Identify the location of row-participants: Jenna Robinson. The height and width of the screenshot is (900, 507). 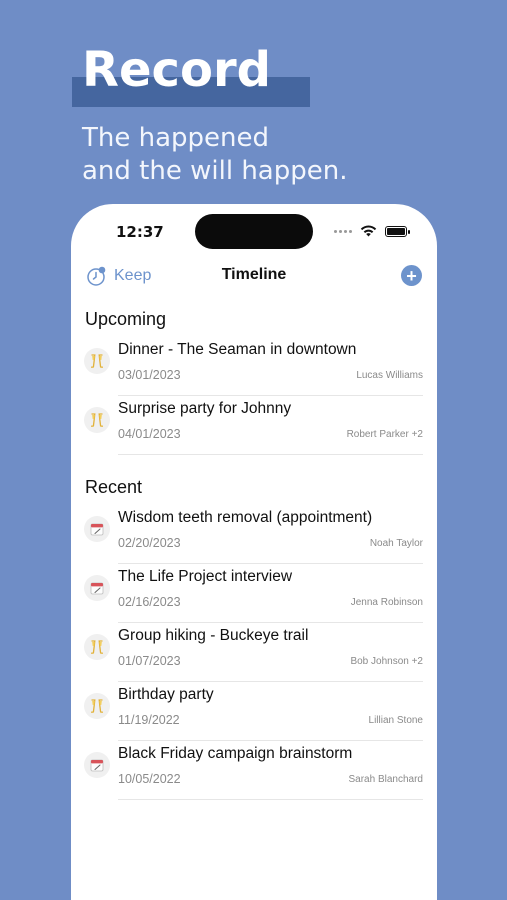
(386, 602).